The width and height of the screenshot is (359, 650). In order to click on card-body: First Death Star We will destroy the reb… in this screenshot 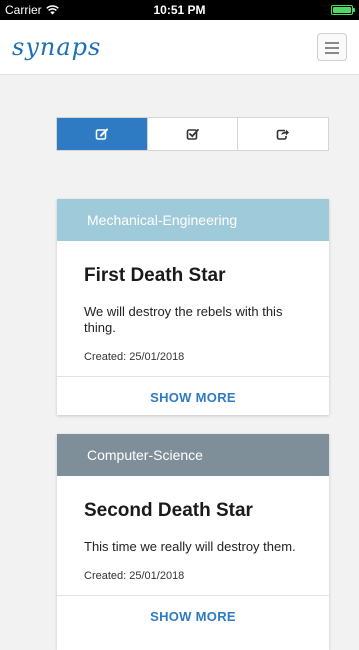, I will do `click(193, 314)`.